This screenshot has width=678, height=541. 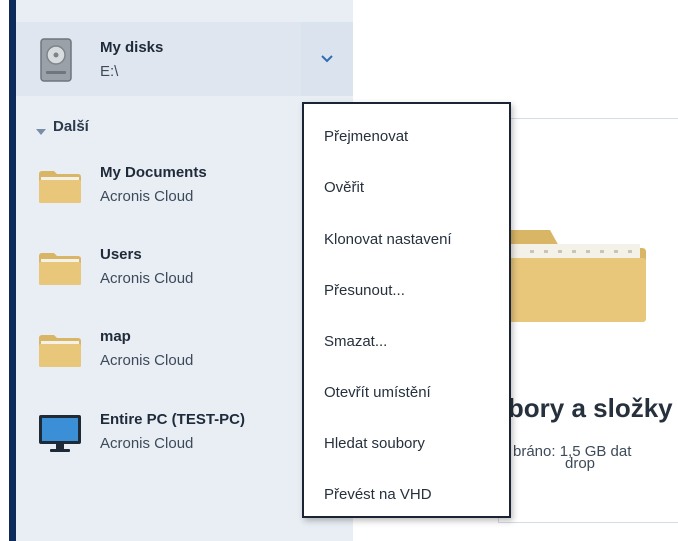 I want to click on chevron-down-icon, so click(x=327, y=59).